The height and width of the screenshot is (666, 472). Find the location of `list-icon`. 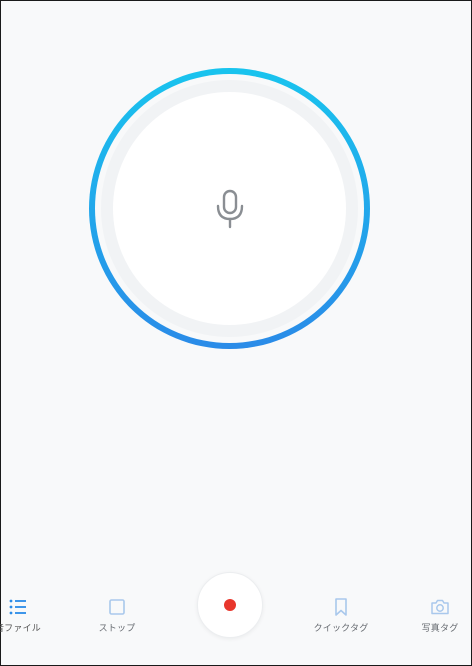

list-icon is located at coordinates (17, 607).